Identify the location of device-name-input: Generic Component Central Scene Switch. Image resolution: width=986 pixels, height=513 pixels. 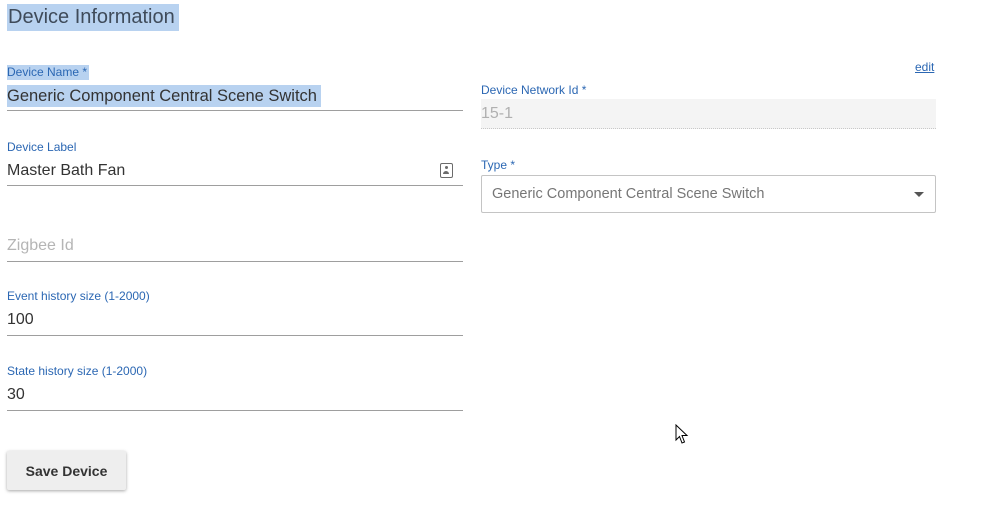
(164, 96).